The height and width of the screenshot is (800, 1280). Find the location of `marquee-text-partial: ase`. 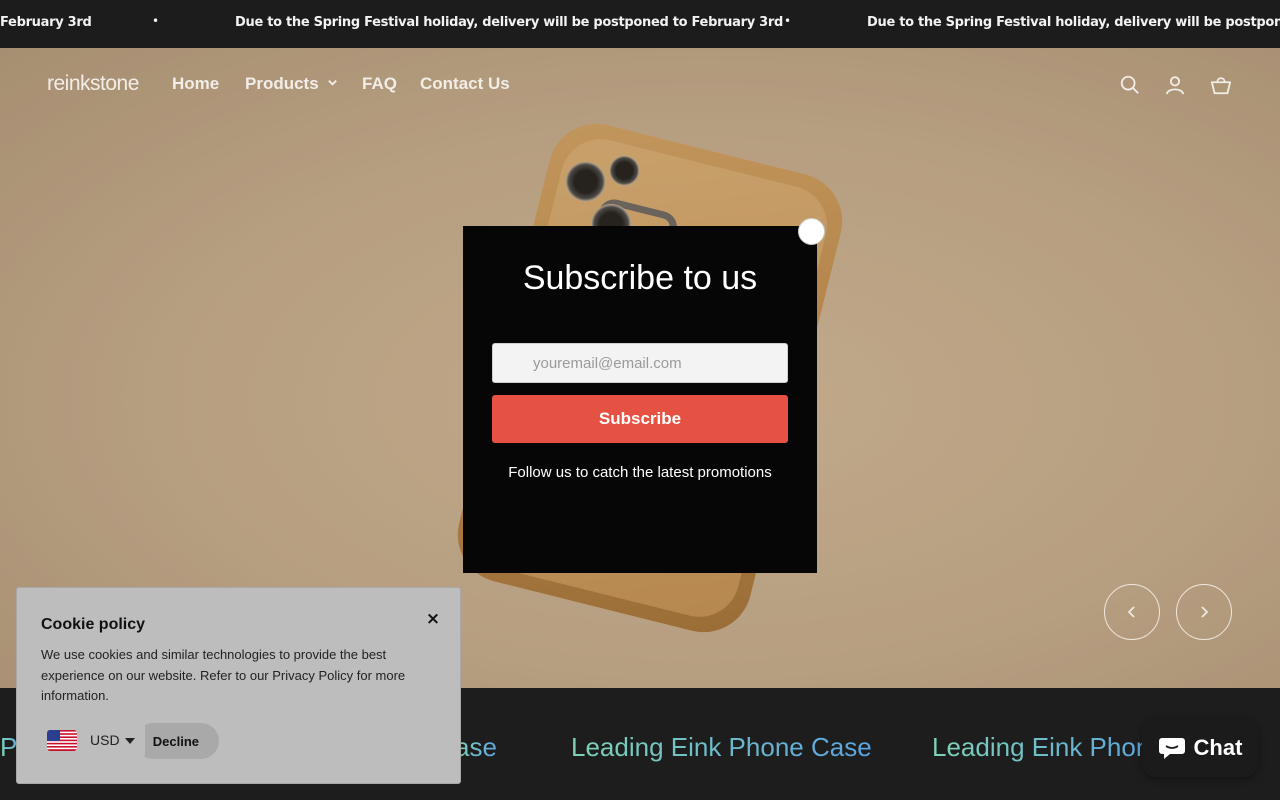

marquee-text-partial: ase is located at coordinates (476, 747).